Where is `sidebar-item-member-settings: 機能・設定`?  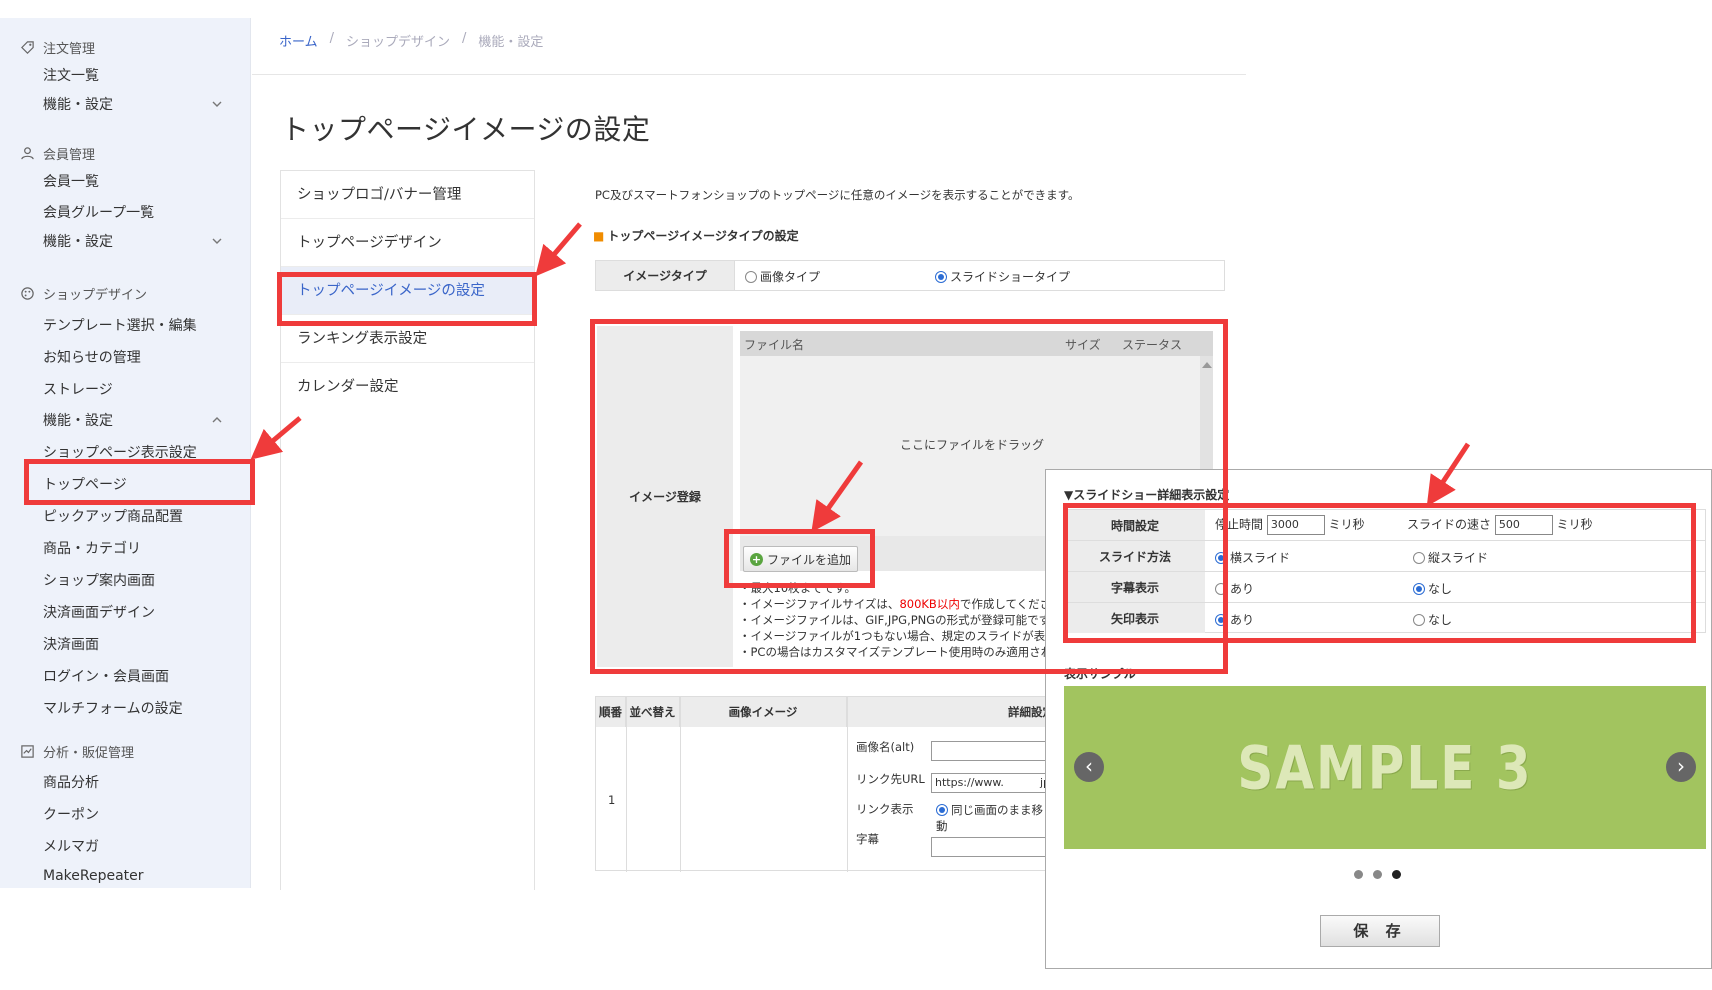
sidebar-item-member-settings: 機能・設定 is located at coordinates (78, 241).